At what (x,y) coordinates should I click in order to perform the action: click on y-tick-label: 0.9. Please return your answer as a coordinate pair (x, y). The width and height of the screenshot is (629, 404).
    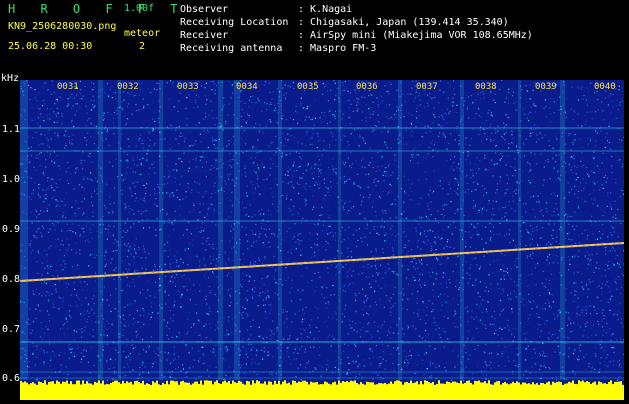
    Looking at the image, I should click on (11, 229).